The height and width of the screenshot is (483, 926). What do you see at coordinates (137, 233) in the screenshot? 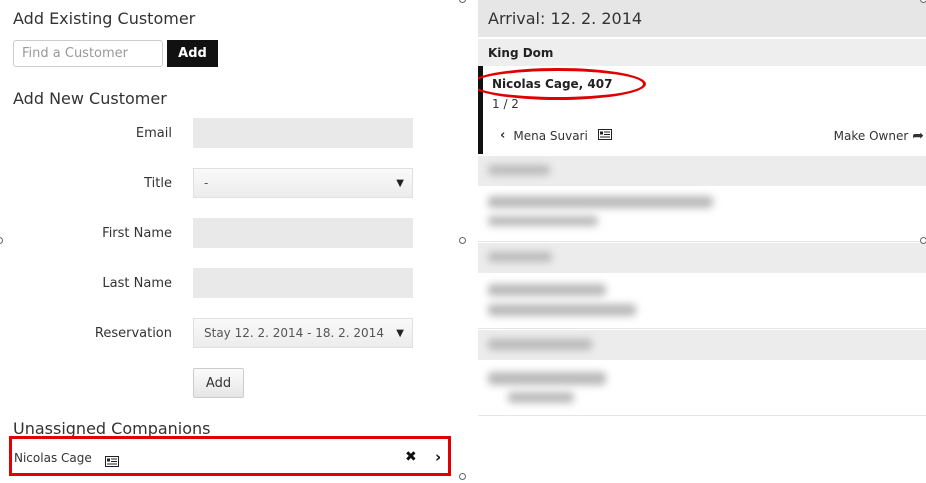
I see `first-name-label: First Name` at bounding box center [137, 233].